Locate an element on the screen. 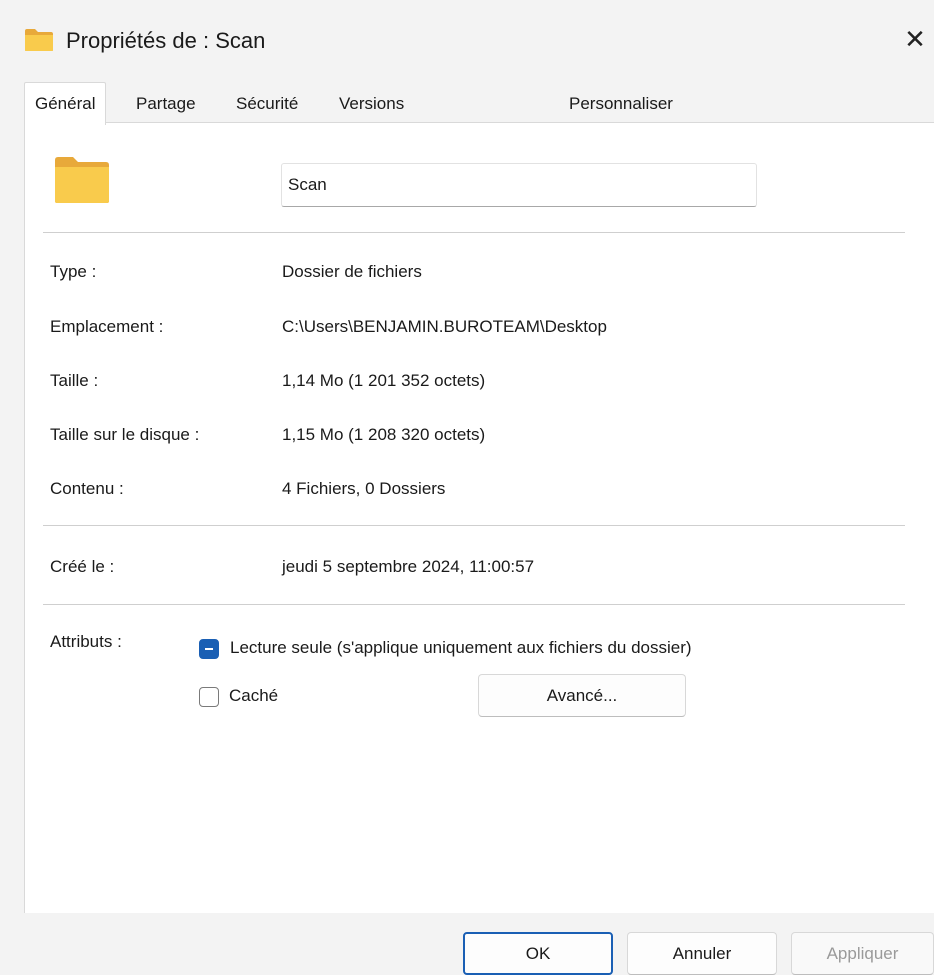 This screenshot has height=975, width=934. tab-previous-versions: Versions précédentes is located at coordinates (386, 118).